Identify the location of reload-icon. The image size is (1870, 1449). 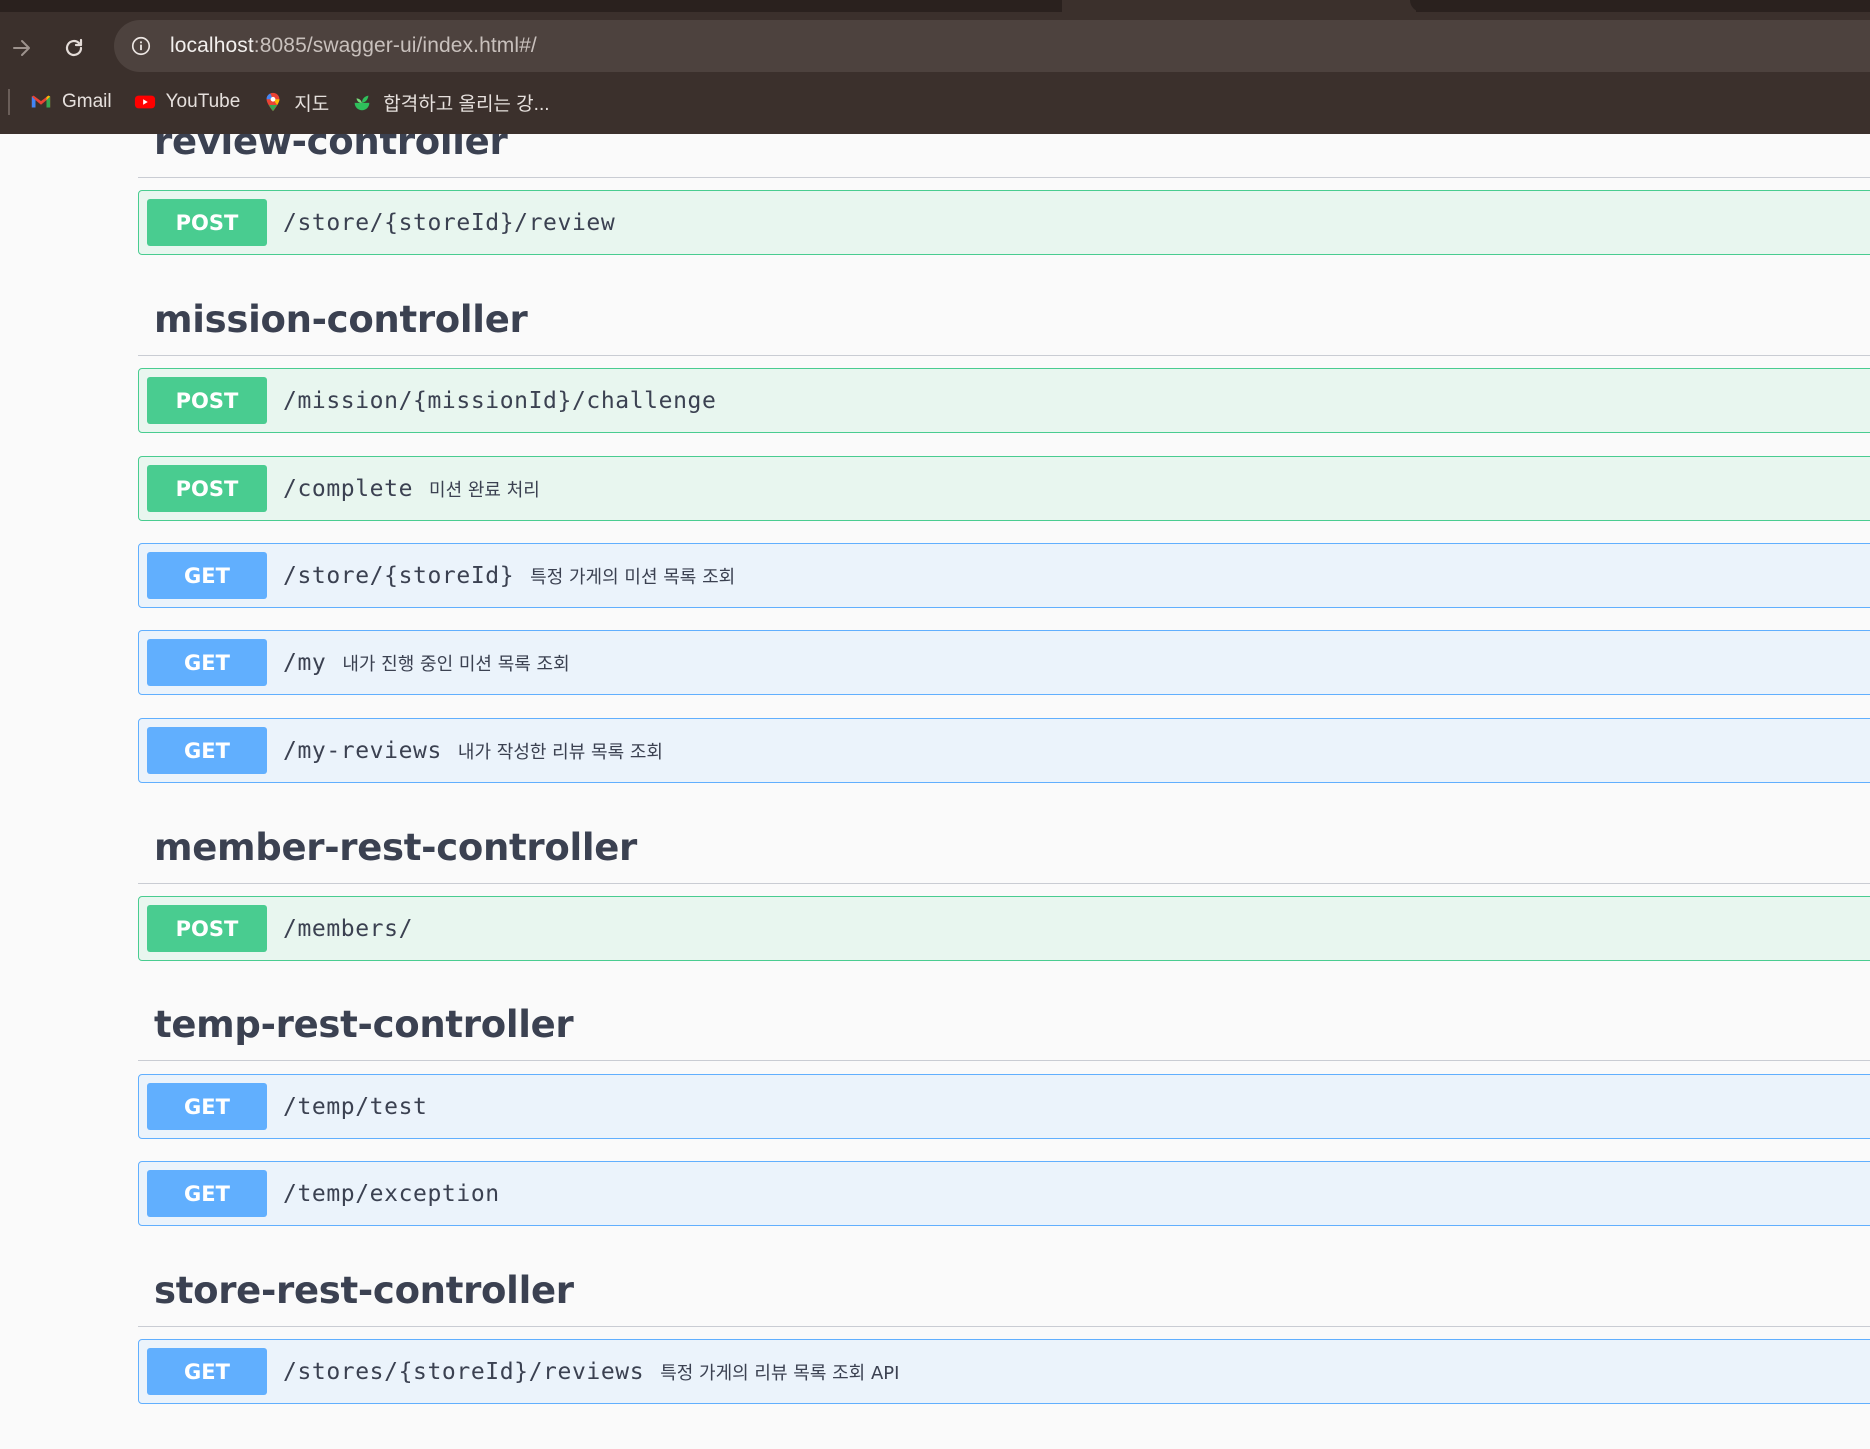
(74, 47).